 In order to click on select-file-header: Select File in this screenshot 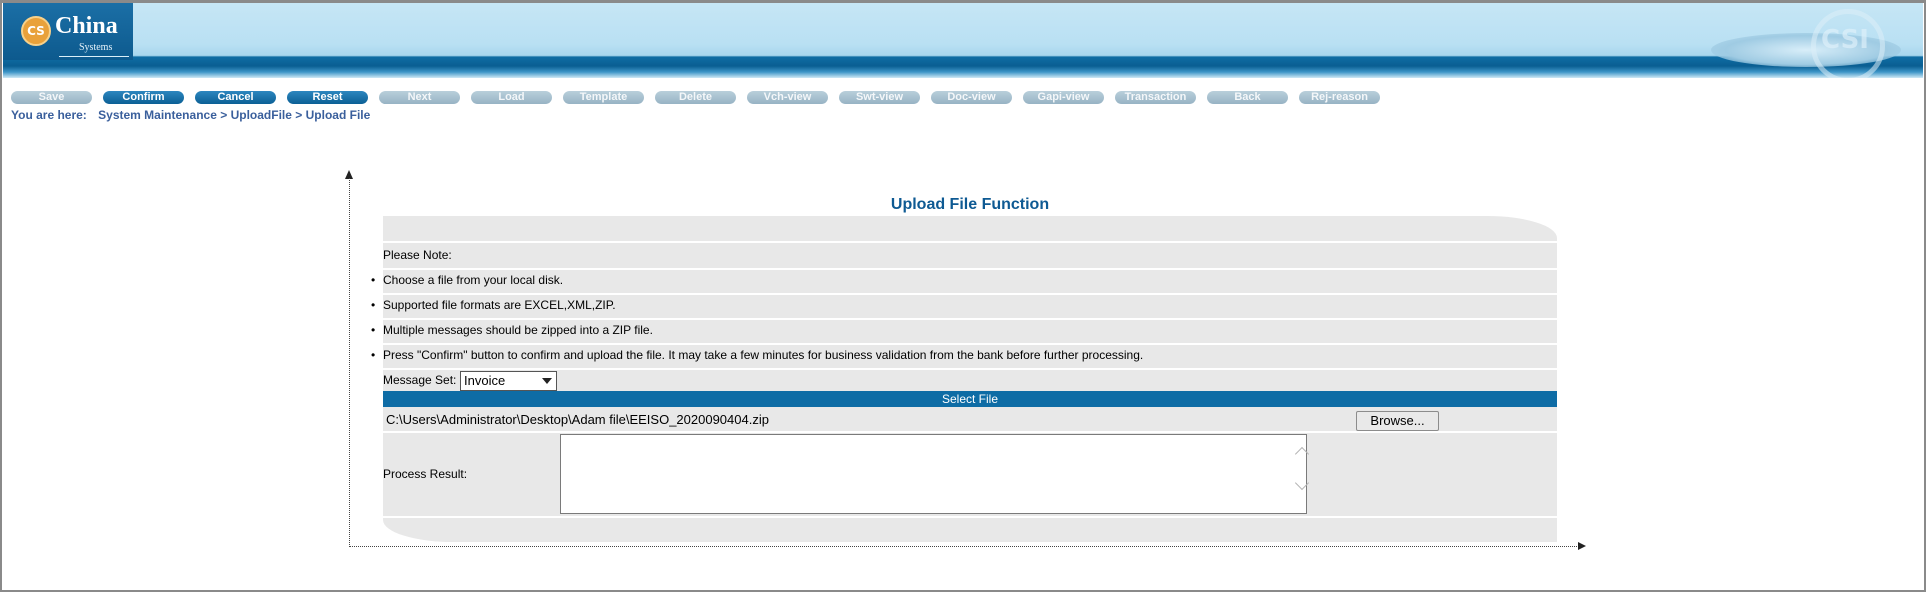, I will do `click(970, 399)`.